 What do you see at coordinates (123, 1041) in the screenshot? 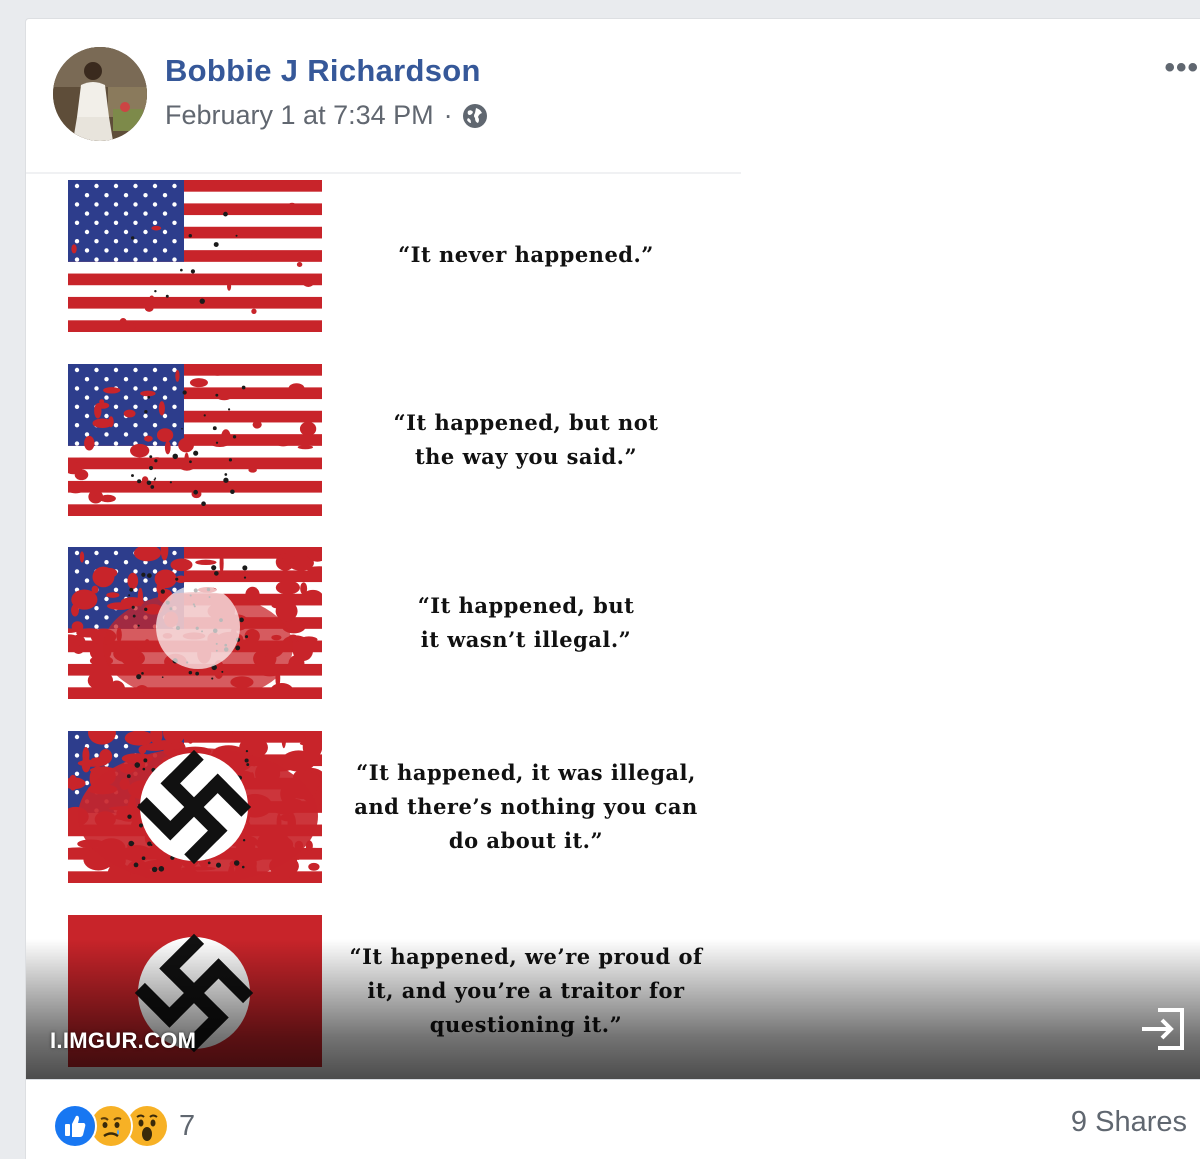
I see `image-source-domain: I.IMGUR.COM` at bounding box center [123, 1041].